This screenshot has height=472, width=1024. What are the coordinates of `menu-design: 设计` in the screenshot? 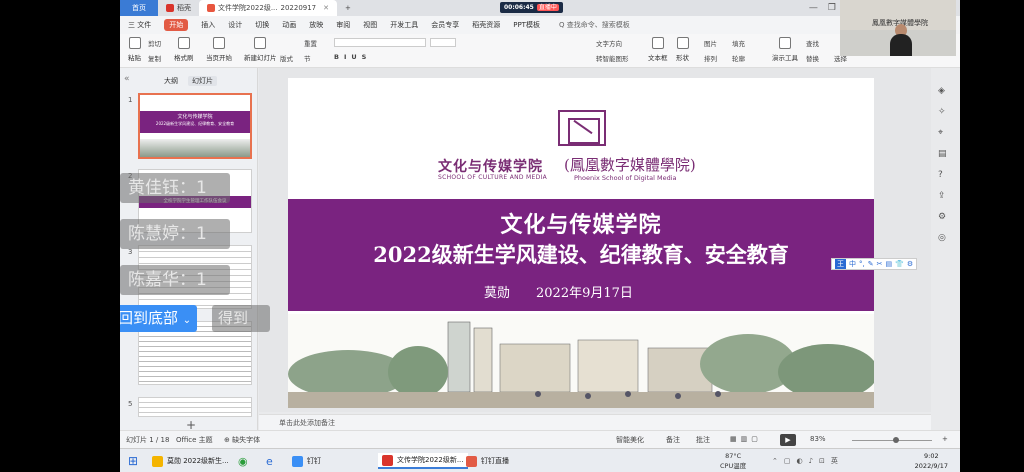 It's located at (235, 25).